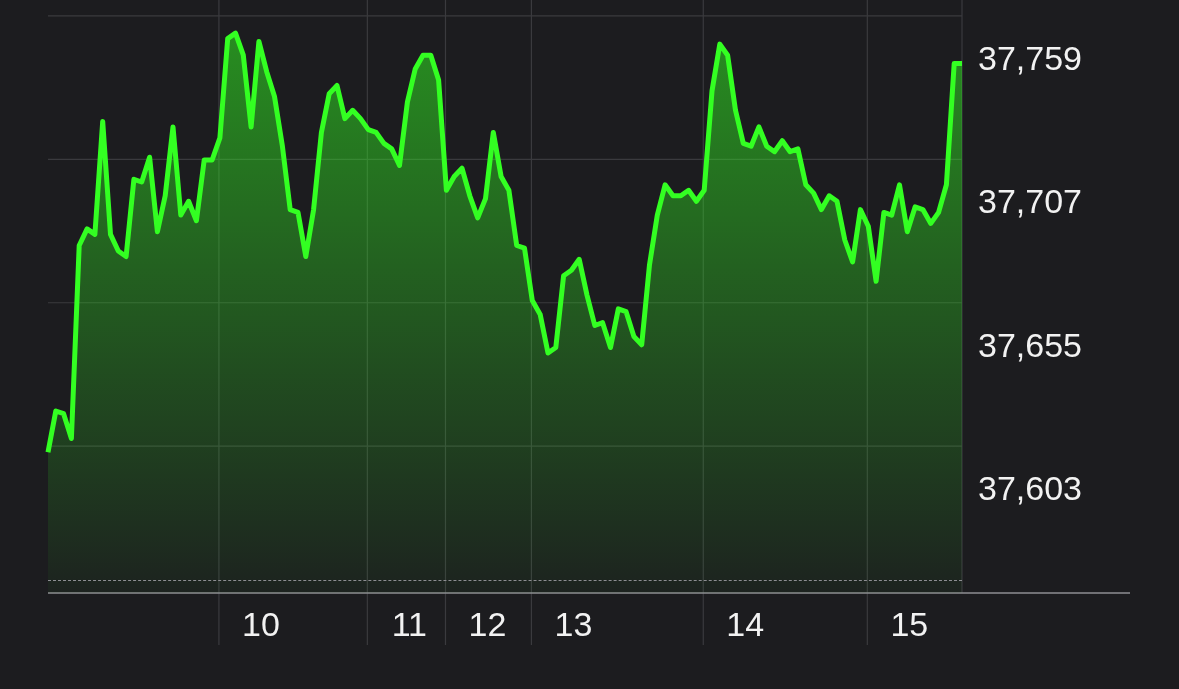 This screenshot has height=689, width=1179. What do you see at coordinates (1030, 201) in the screenshot?
I see `y-axis-label: 37,707` at bounding box center [1030, 201].